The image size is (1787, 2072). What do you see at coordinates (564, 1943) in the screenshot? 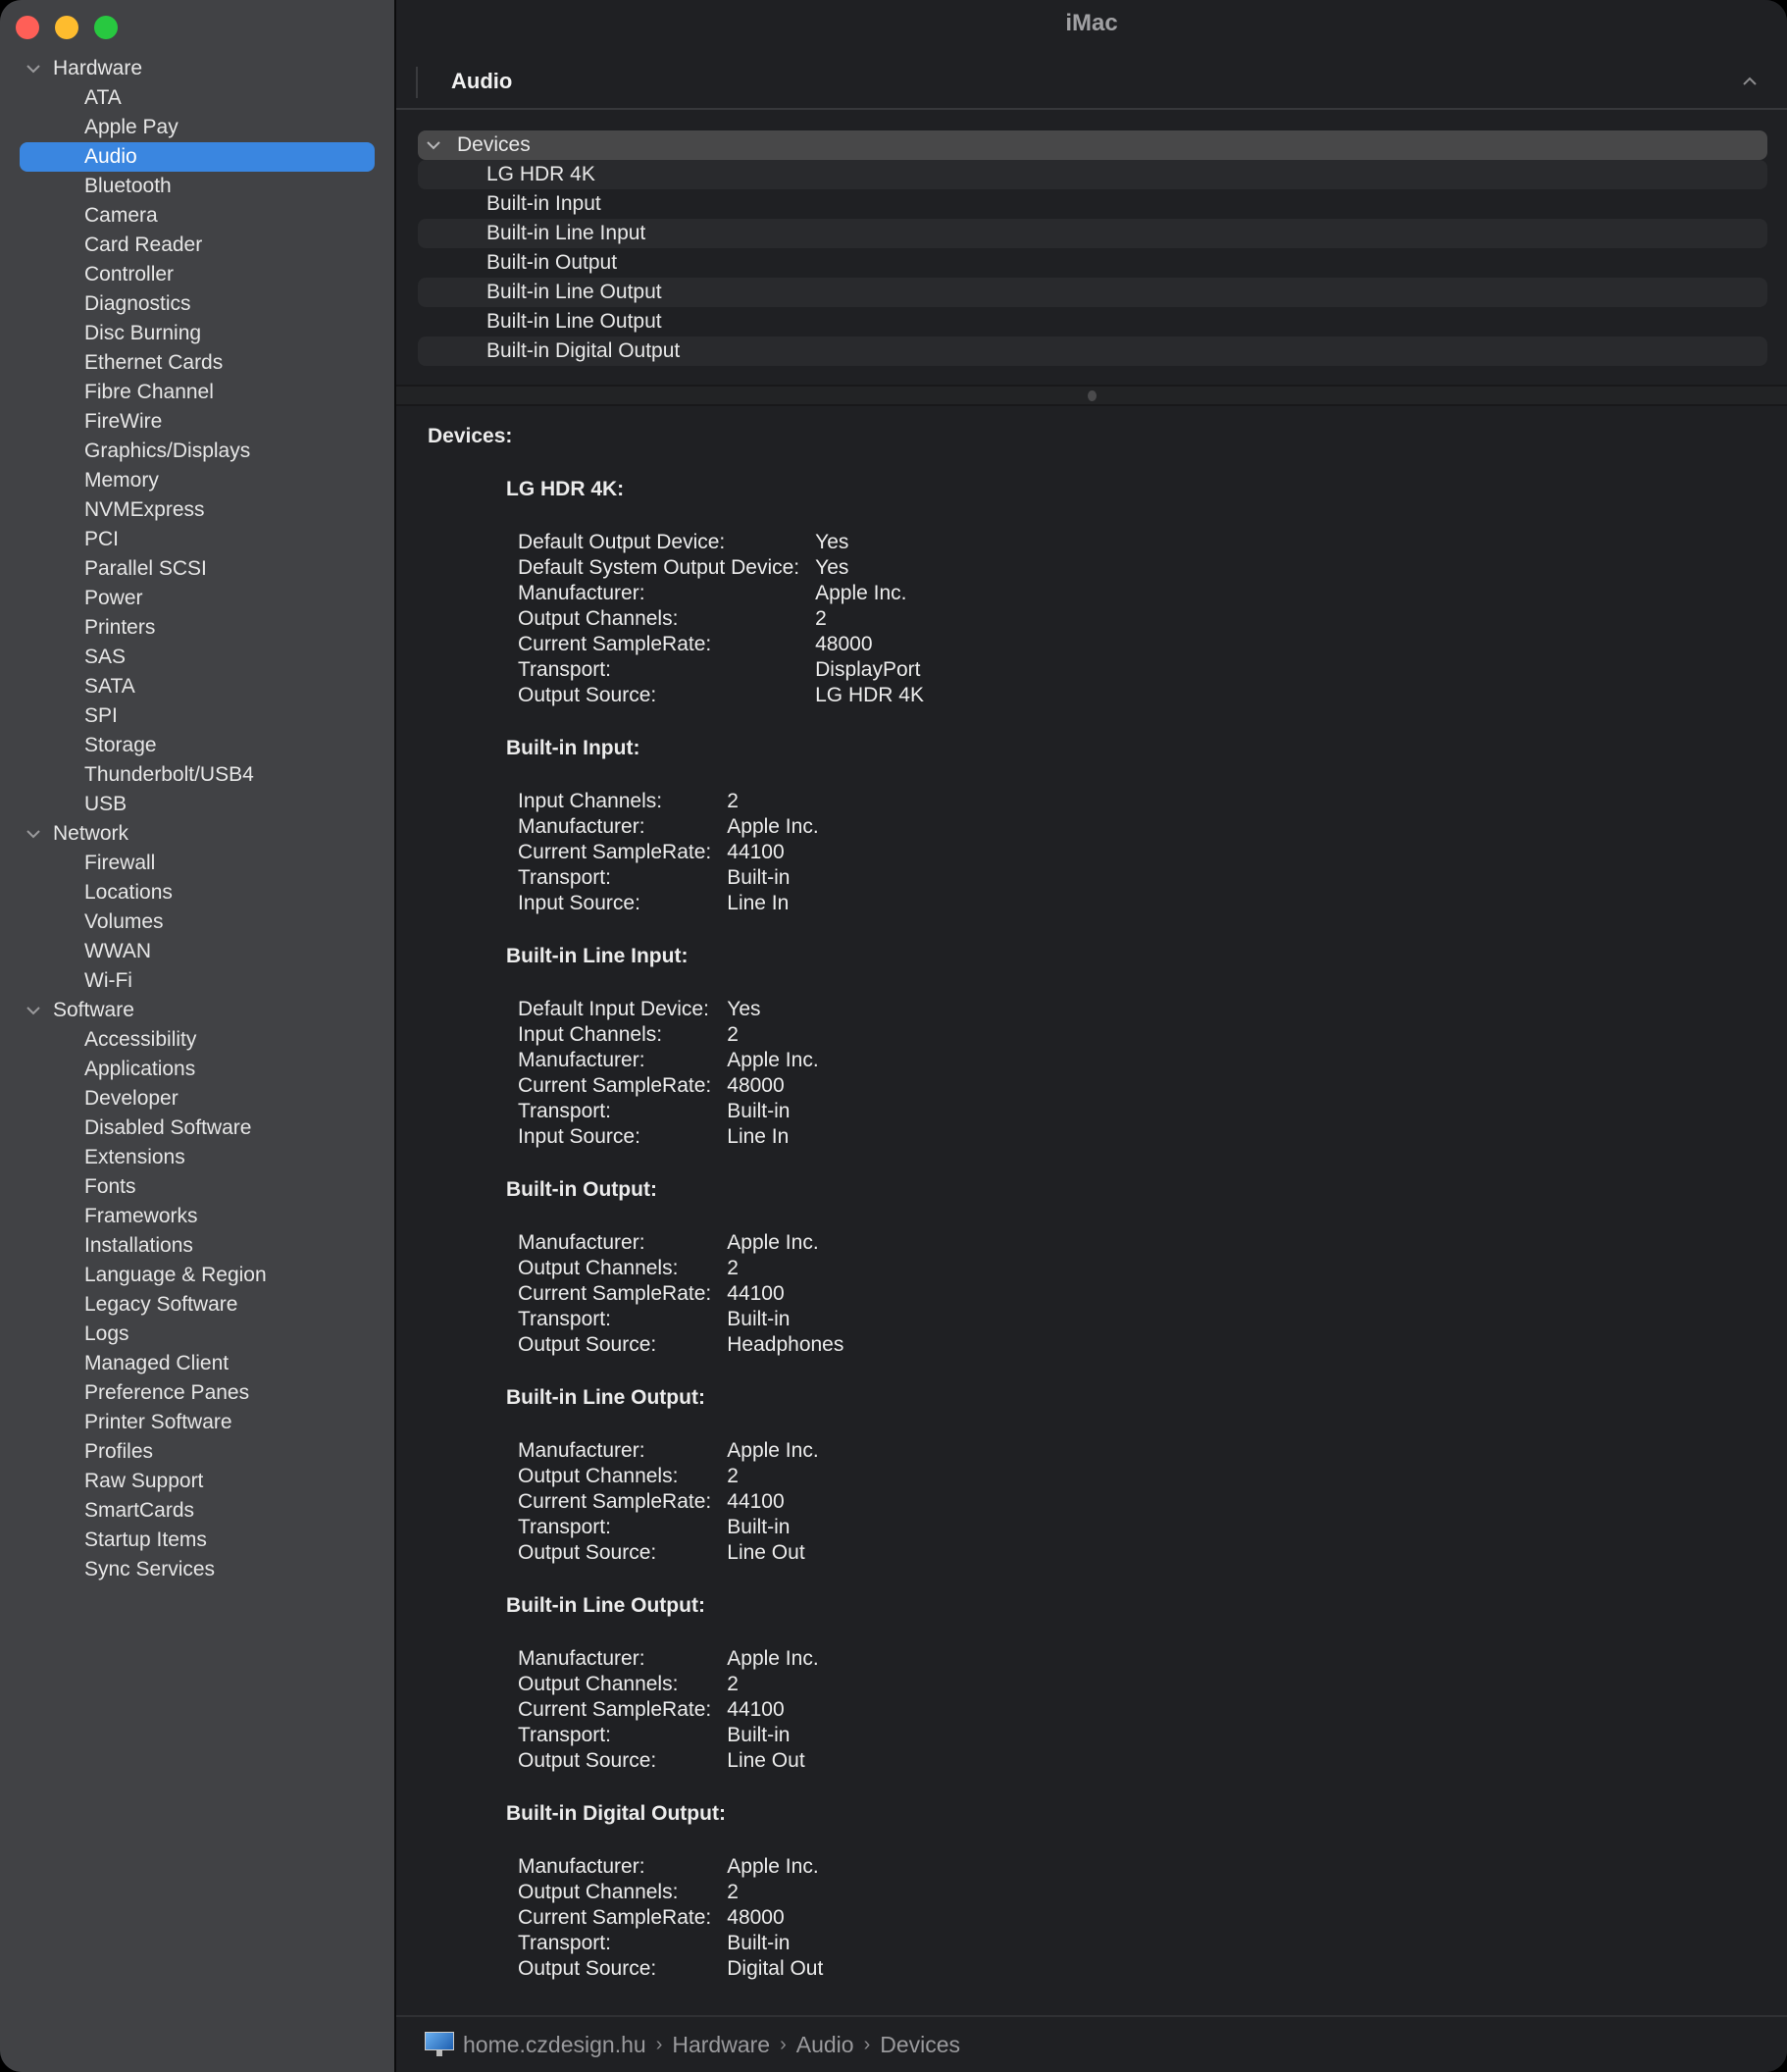
I see `property-label: Transport:` at bounding box center [564, 1943].